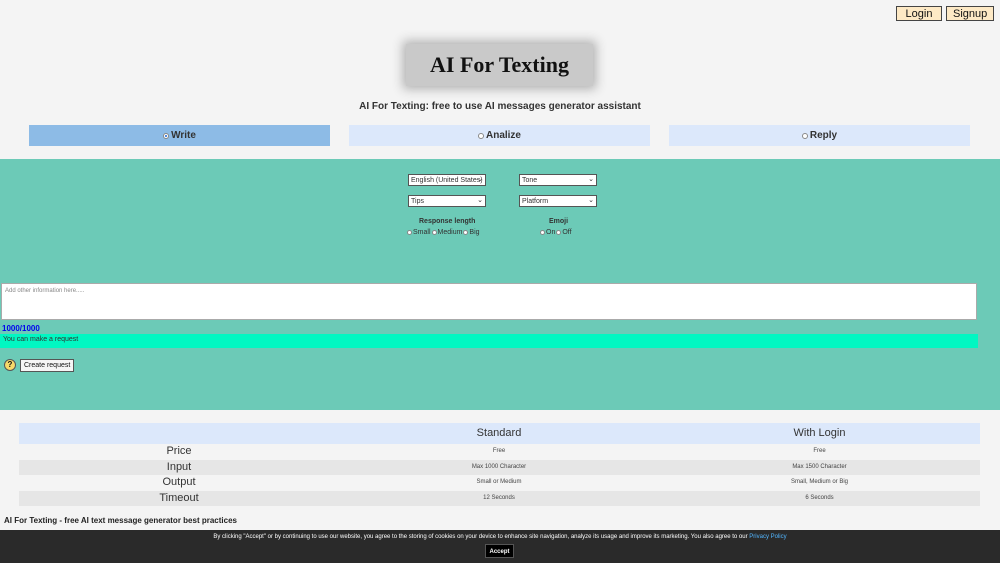 The height and width of the screenshot is (563, 1000). I want to click on language-select: English (United States) ⌄, so click(447, 180).